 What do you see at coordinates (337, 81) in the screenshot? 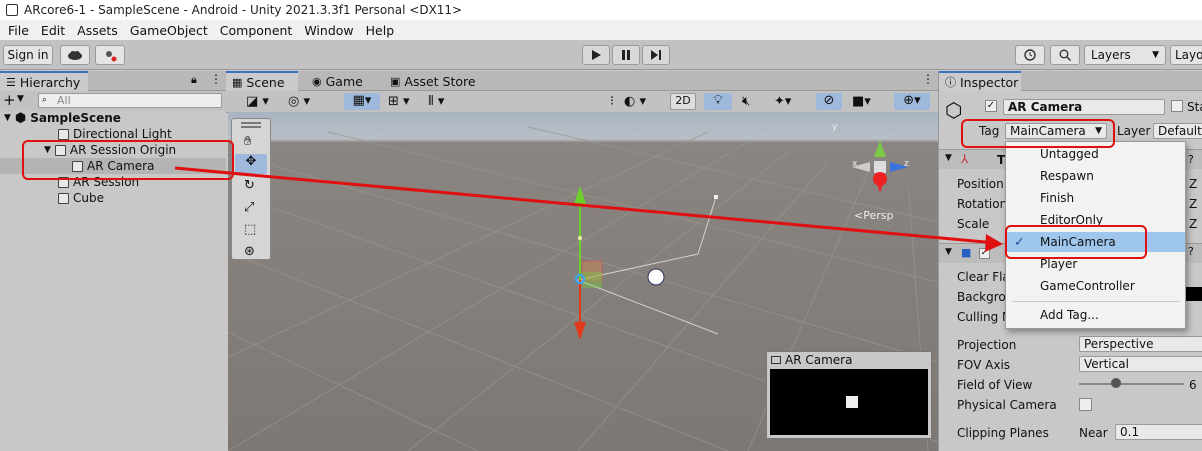
I see `tab-game: ◉ Game` at bounding box center [337, 81].